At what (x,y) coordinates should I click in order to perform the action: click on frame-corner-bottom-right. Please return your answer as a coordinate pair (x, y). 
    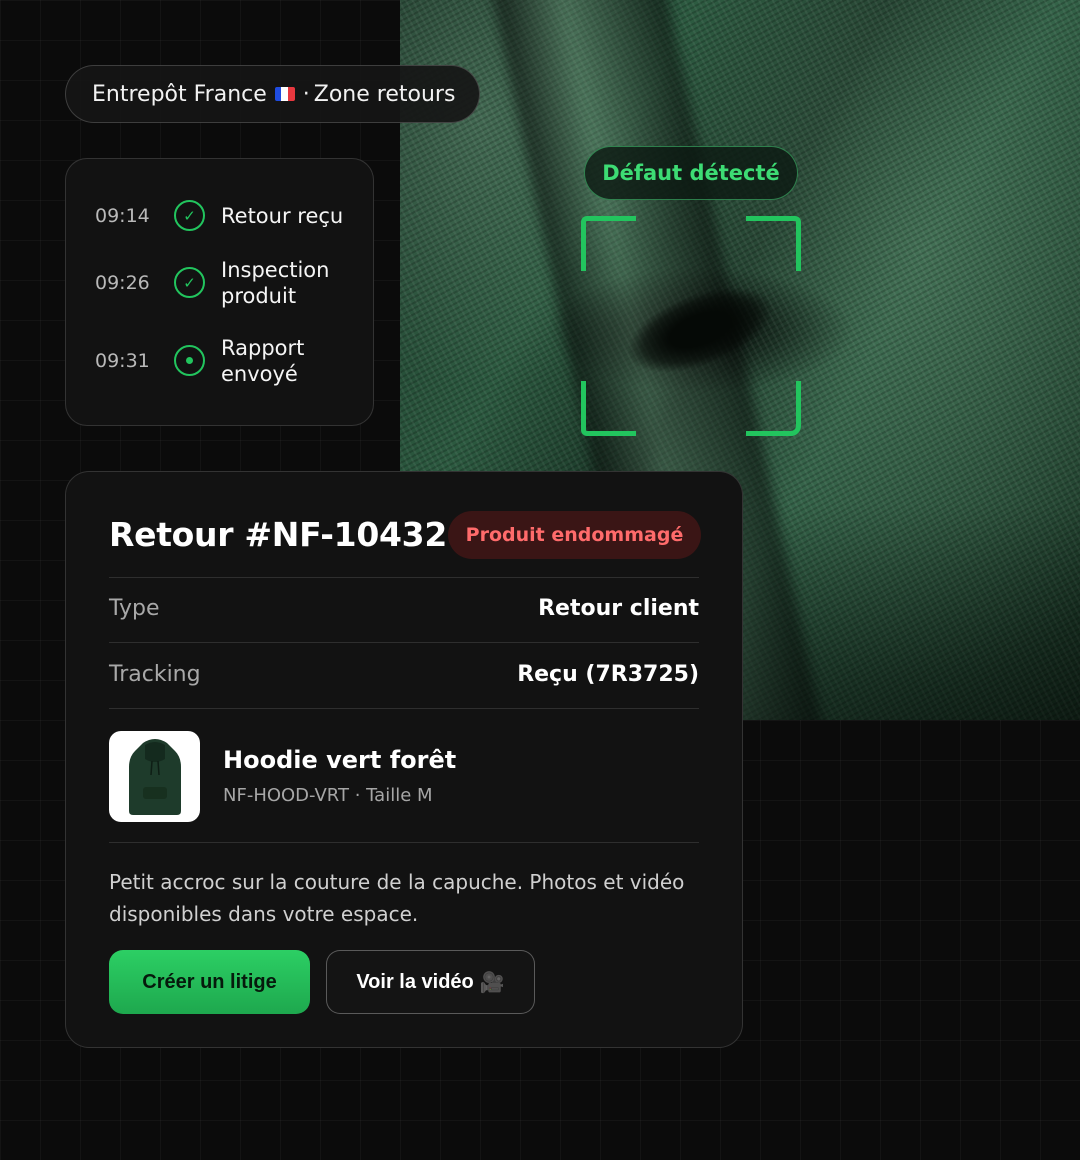
    Looking at the image, I should click on (773, 408).